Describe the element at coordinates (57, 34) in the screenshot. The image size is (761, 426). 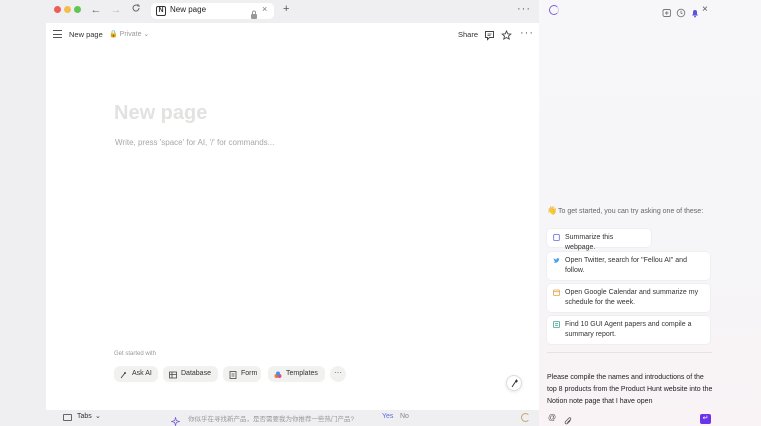
I see `sidebar-menu-icon` at that location.